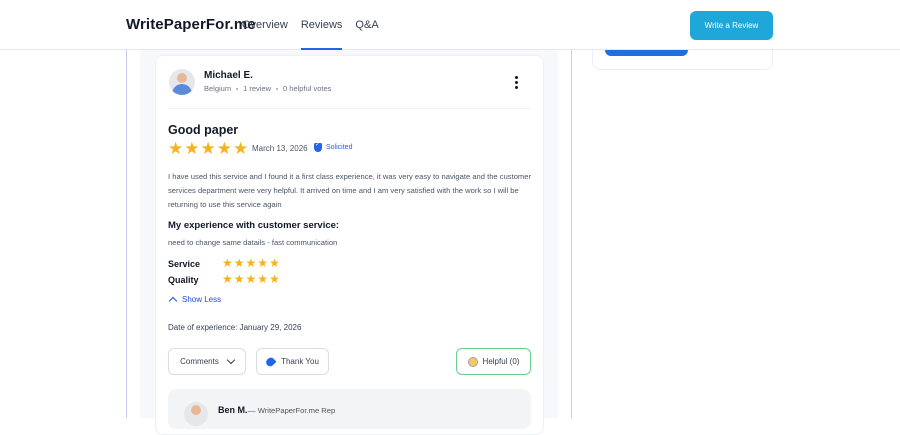 This screenshot has width=900, height=435. Describe the element at coordinates (173, 301) in the screenshot. I see `chevron-up-icon` at that location.